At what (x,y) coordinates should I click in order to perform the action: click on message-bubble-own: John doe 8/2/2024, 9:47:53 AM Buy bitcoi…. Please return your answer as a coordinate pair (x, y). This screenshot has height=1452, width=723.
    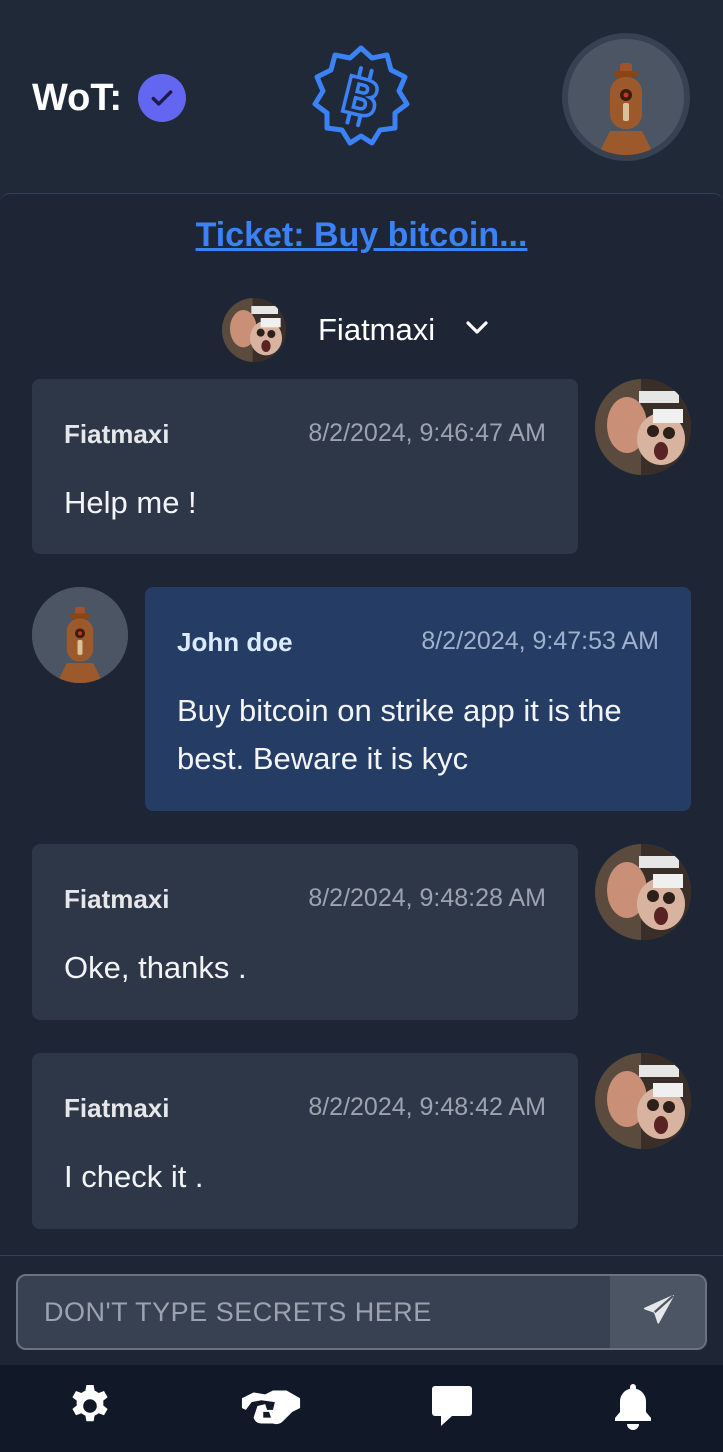
    Looking at the image, I should click on (418, 699).